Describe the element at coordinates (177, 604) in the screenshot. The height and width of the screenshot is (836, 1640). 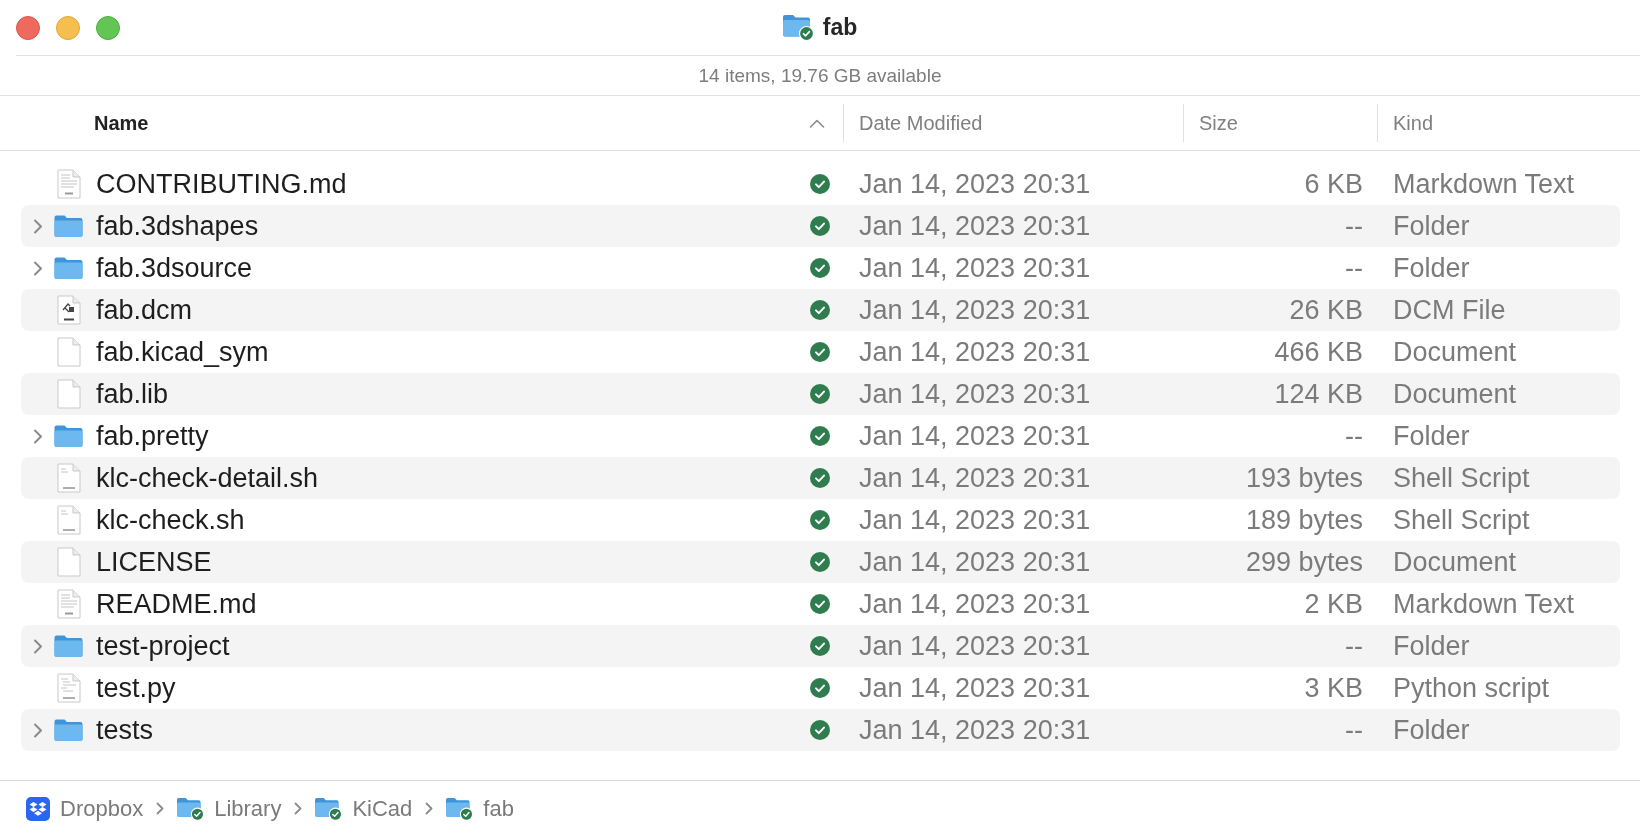
I see `file-name: README.md` at that location.